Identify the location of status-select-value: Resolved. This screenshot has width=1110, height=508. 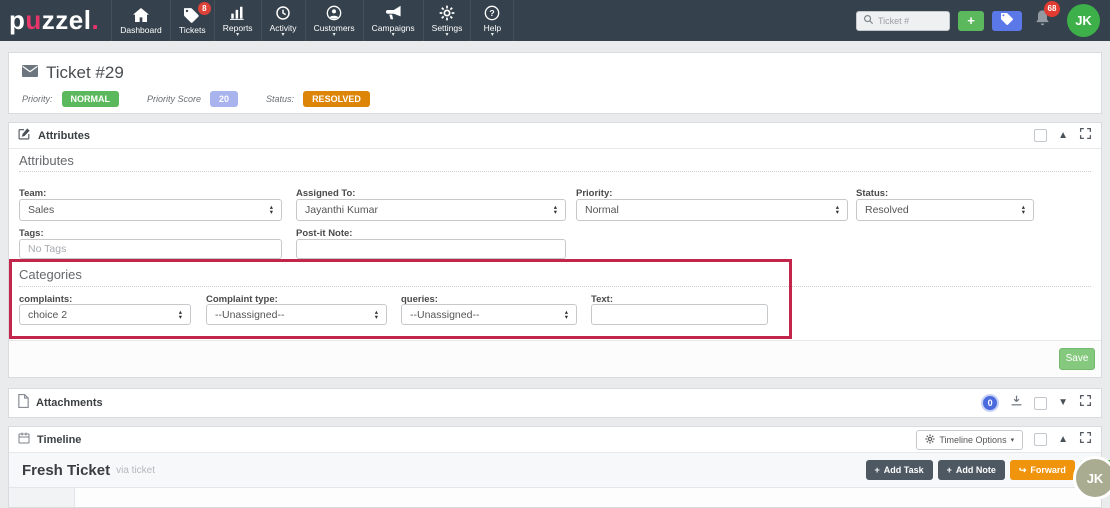
(887, 210).